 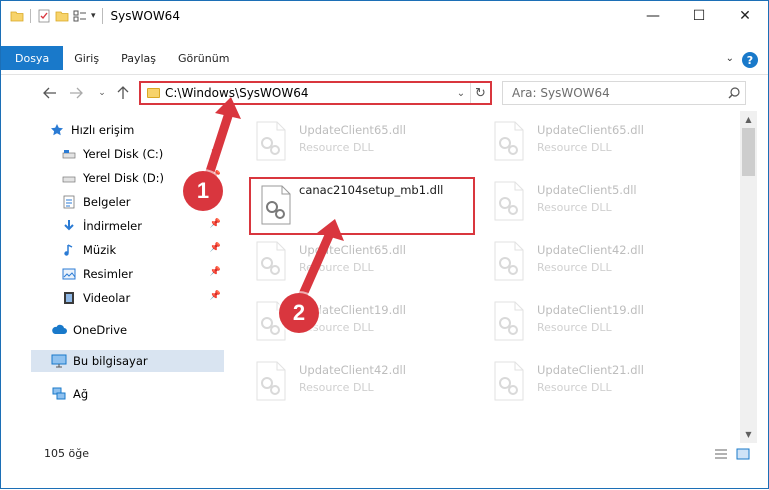 What do you see at coordinates (76, 93) in the screenshot?
I see `forward-button` at bounding box center [76, 93].